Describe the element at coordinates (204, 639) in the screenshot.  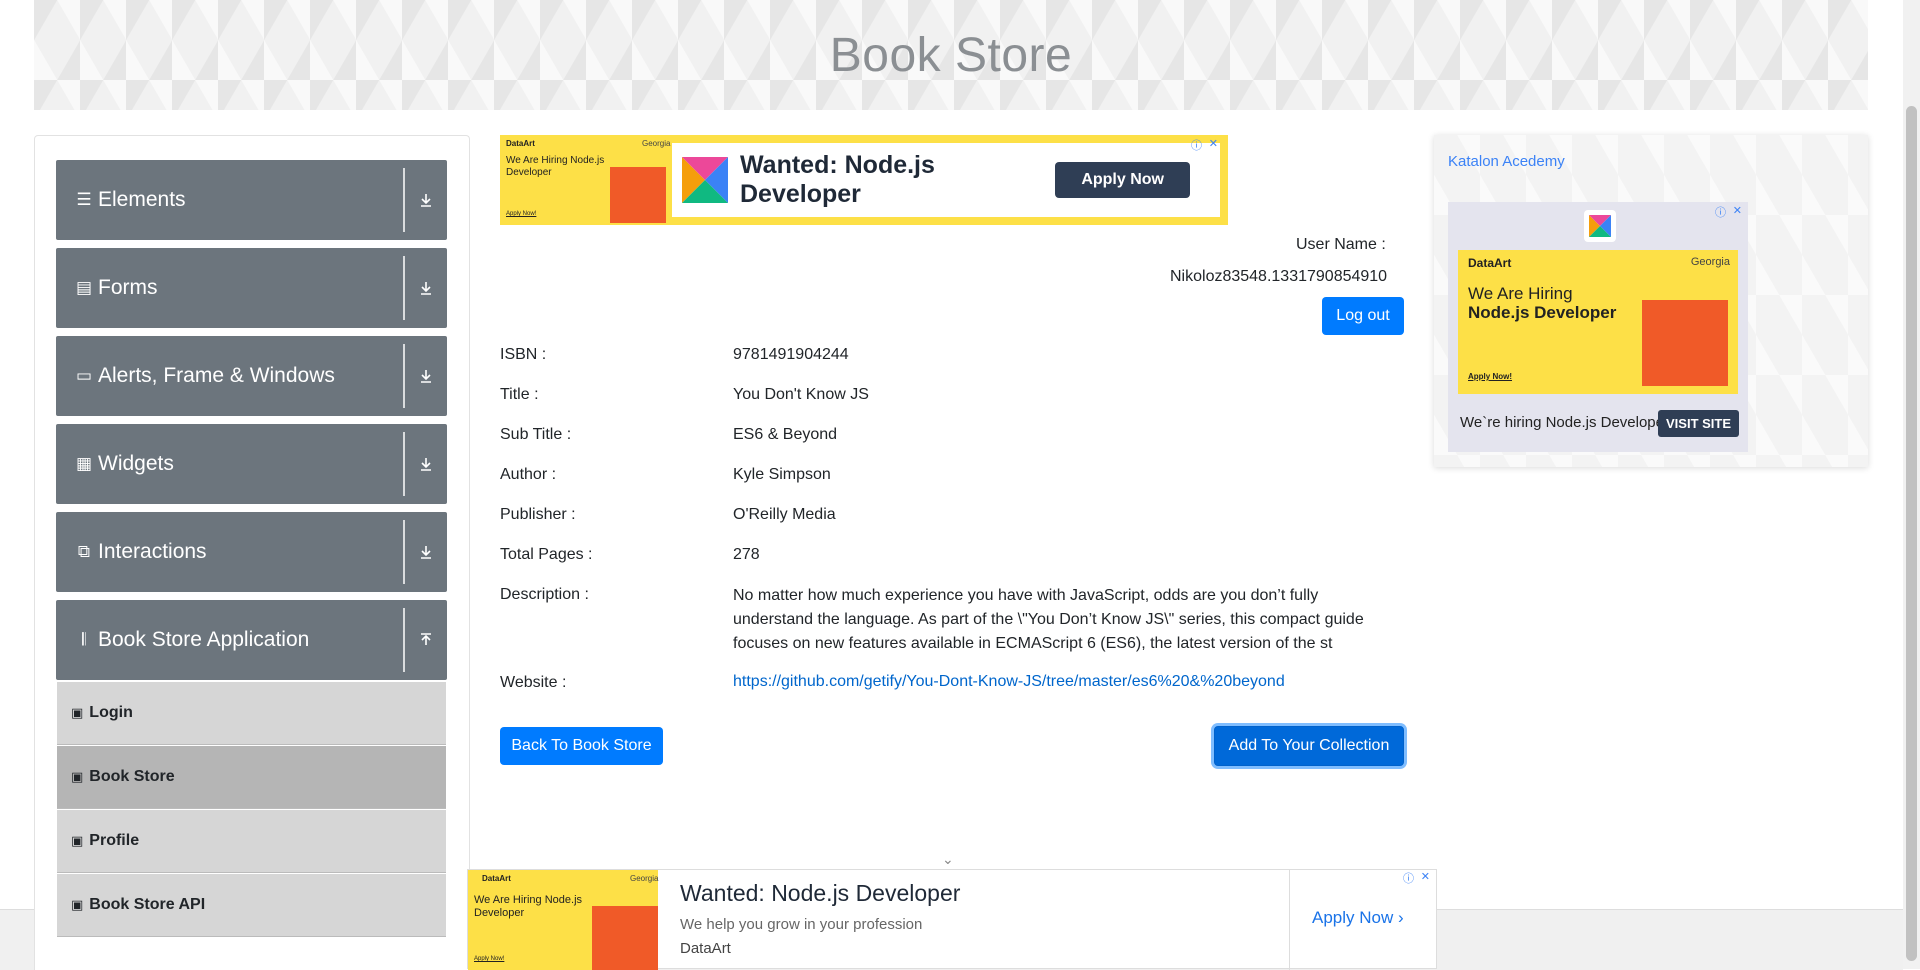
I see `sidebar-group-label: Book Store Application` at that location.